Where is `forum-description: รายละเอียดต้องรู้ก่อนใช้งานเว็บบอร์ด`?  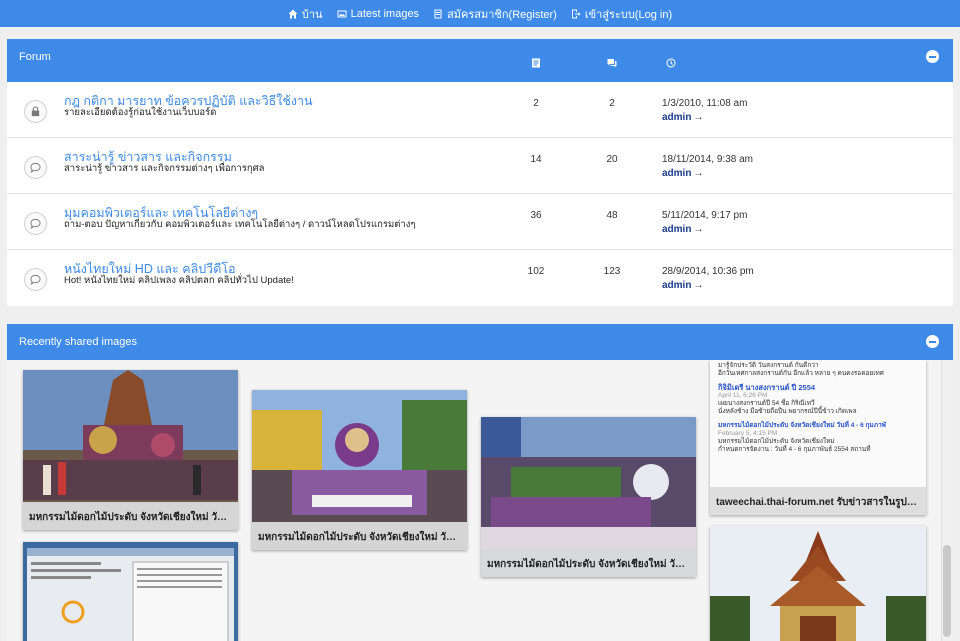 forum-description: รายละเอียดต้องรู้ก่อนใช้งานเว็บบอร์ด is located at coordinates (140, 112).